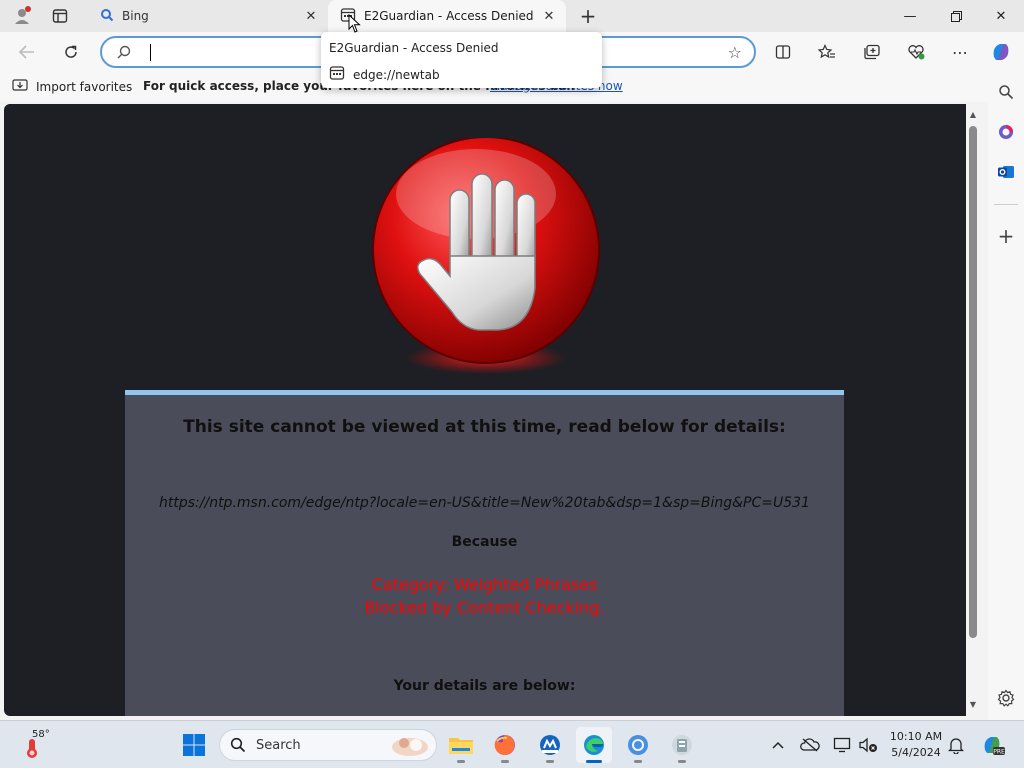 The width and height of the screenshot is (1024, 768). Describe the element at coordinates (27, 52) in the screenshot. I see `back-arrow-icon` at that location.